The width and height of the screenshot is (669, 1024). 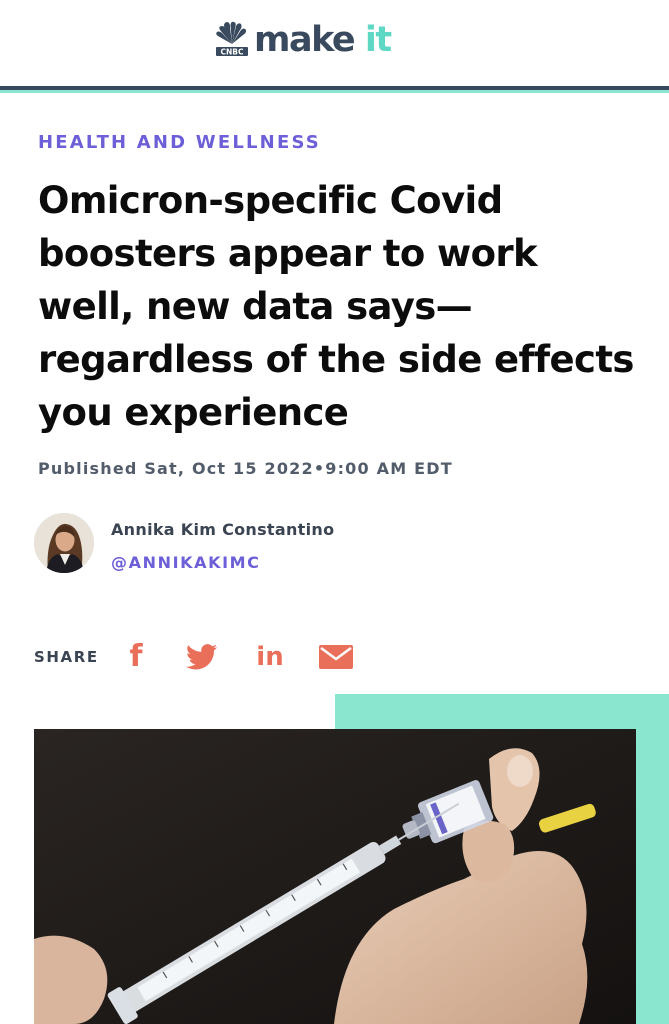 I want to click on email-icon, so click(x=336, y=657).